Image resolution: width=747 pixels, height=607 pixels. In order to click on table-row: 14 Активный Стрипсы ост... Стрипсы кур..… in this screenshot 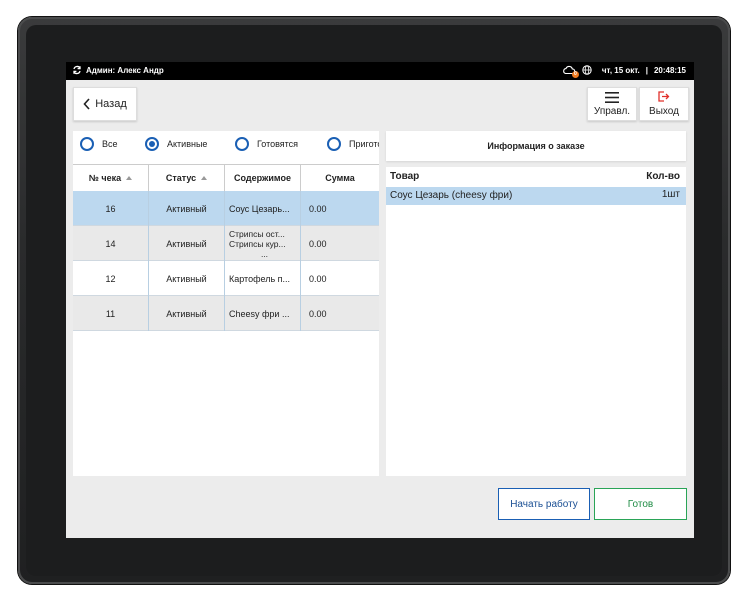, I will do `click(226, 243)`.